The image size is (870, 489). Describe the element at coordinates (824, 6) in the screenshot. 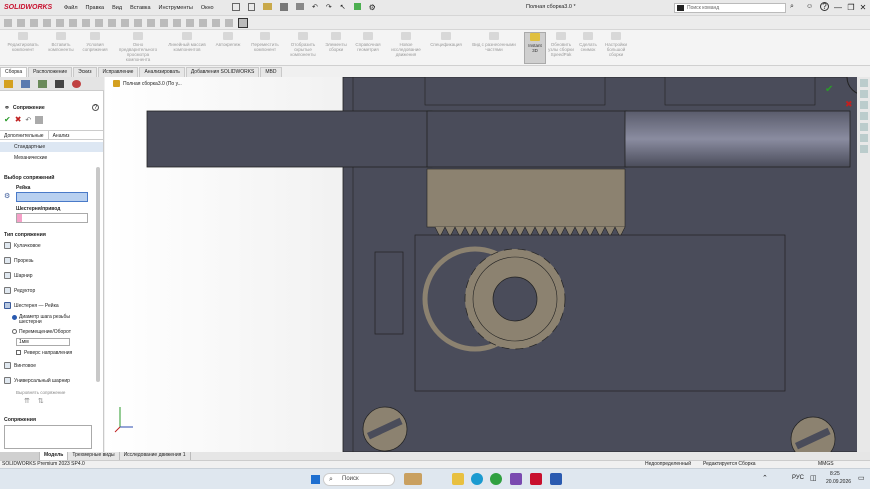

I see `help-icon: ?` at that location.